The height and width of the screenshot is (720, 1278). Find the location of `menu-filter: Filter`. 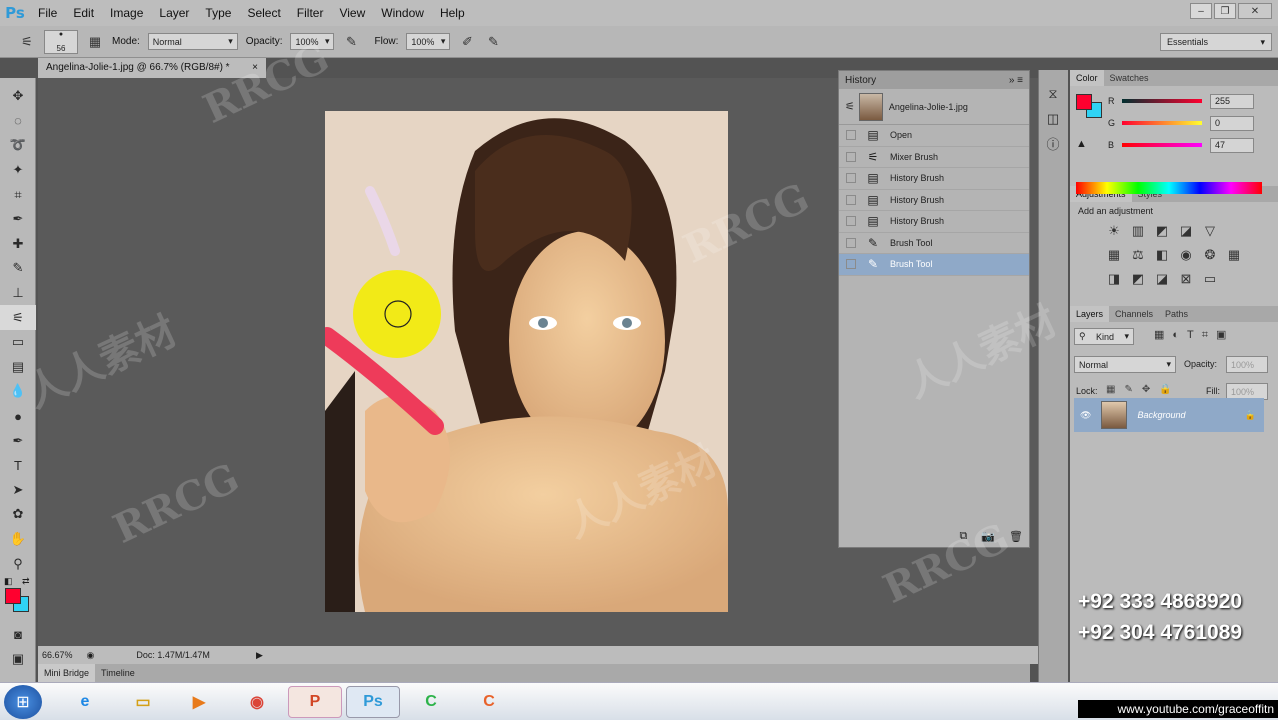

menu-filter: Filter is located at coordinates (310, 13).